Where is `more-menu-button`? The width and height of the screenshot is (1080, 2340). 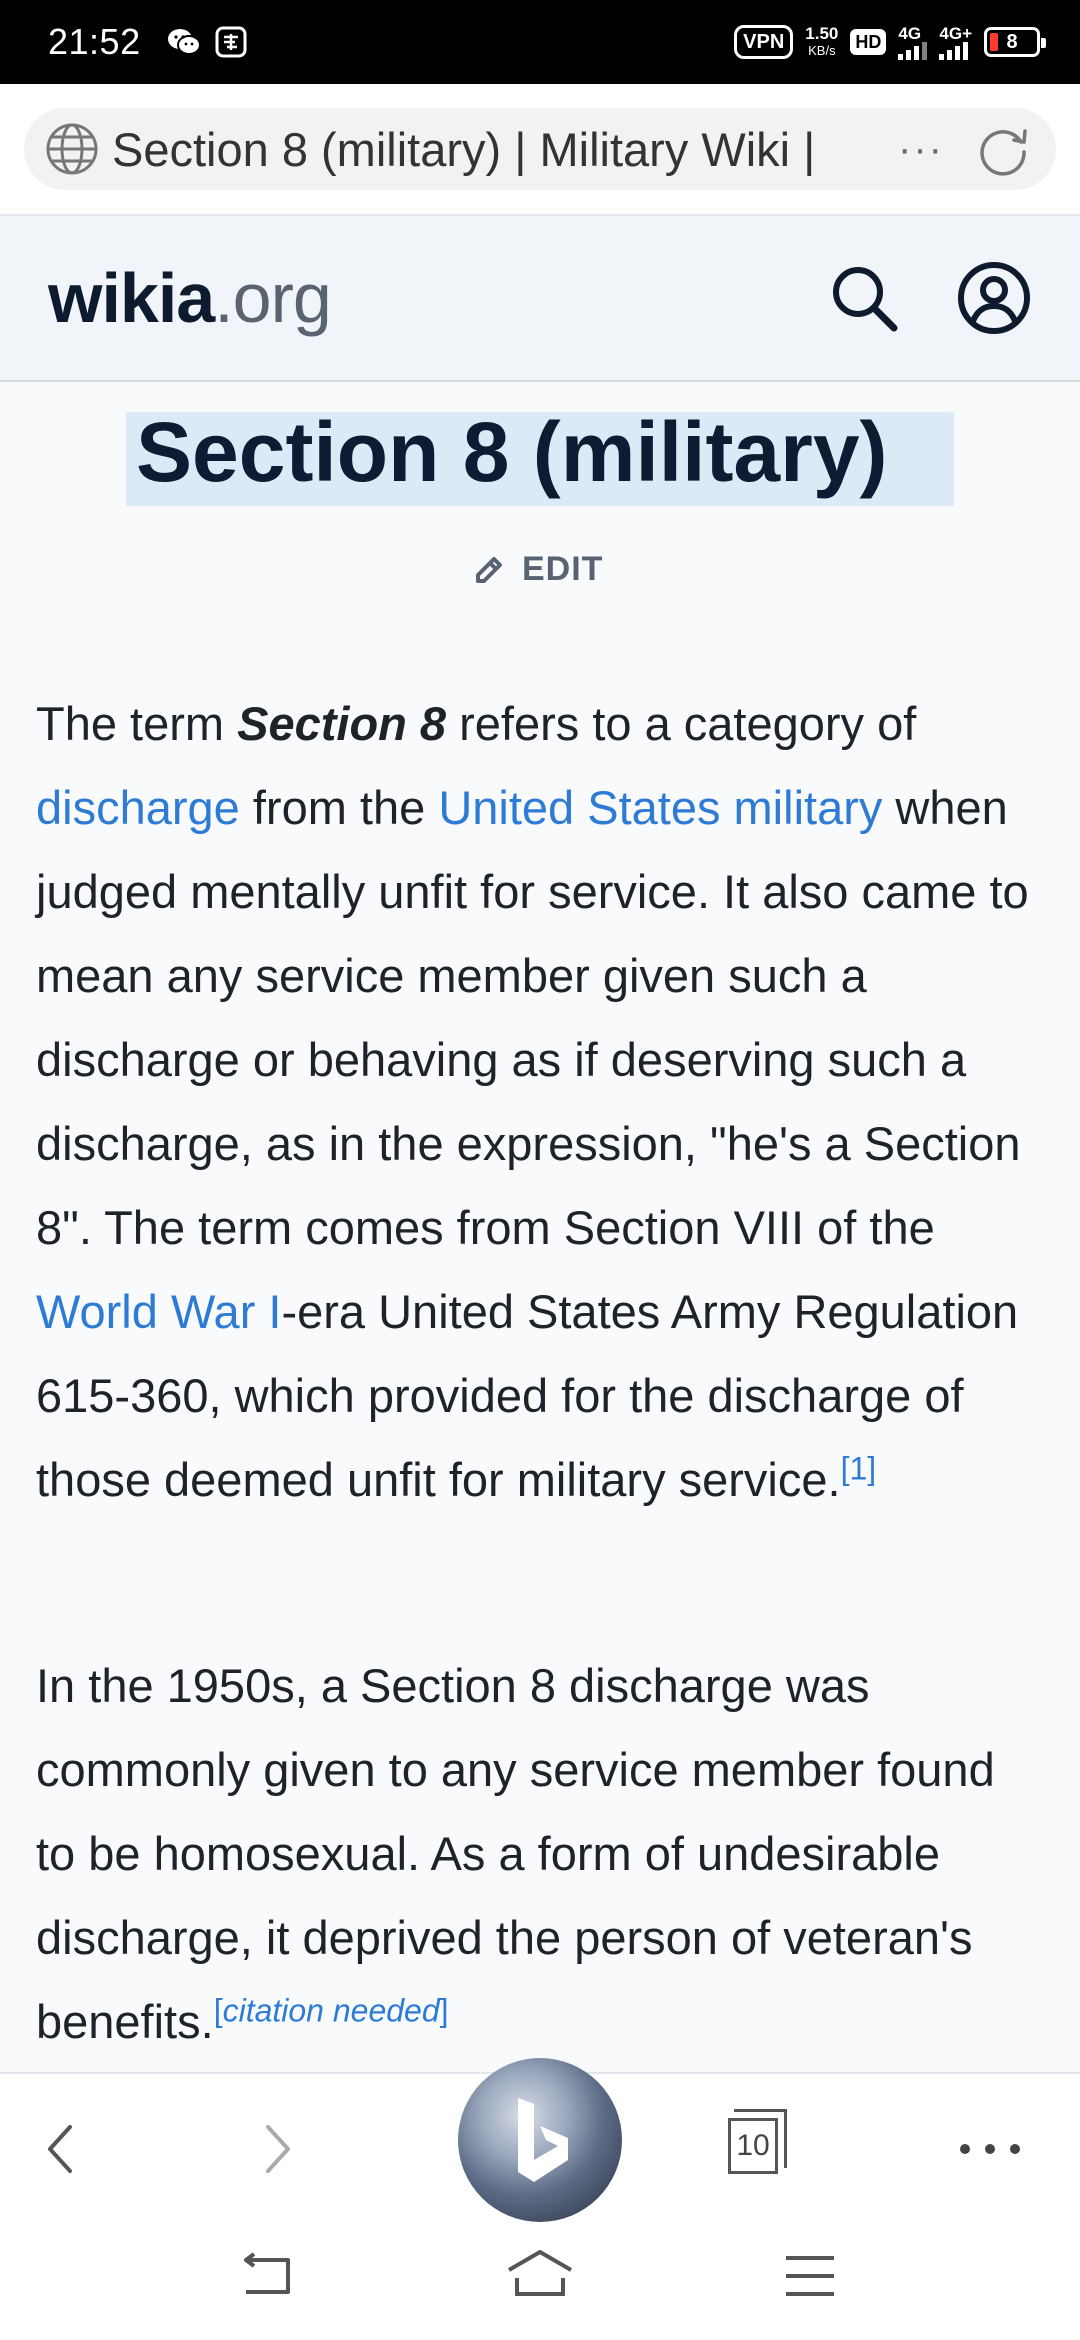
more-menu-button is located at coordinates (990, 2149).